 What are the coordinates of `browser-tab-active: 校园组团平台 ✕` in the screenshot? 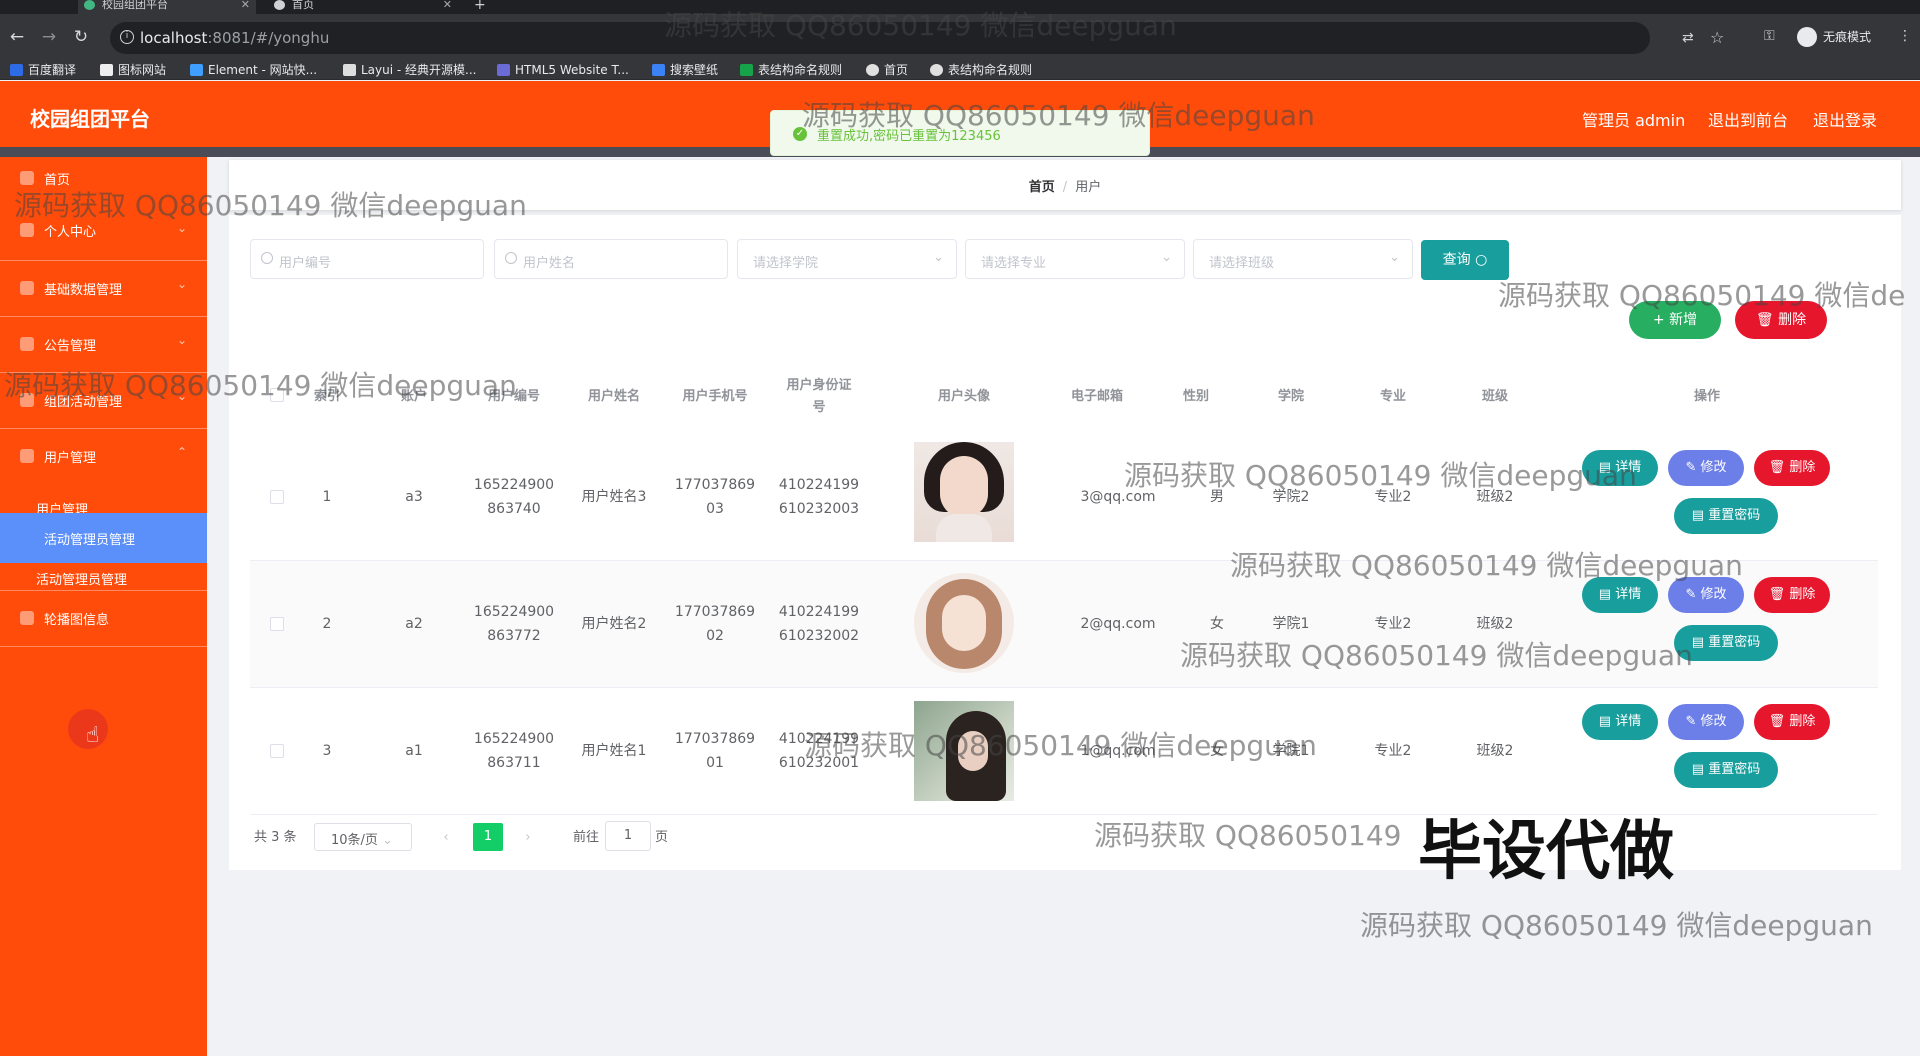 It's located at (167, 7).